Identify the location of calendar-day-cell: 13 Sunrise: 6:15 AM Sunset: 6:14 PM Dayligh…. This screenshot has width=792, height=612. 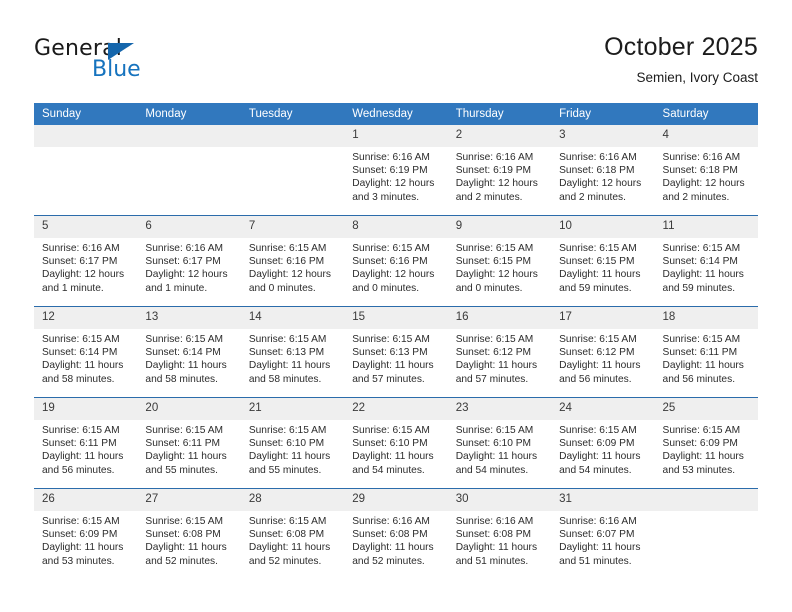
(189, 352).